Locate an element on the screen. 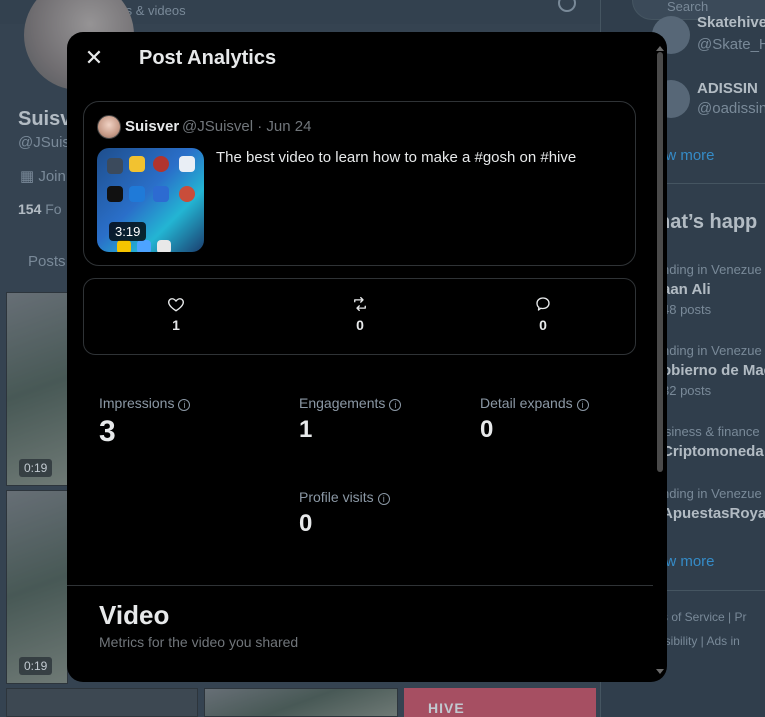  repost-icon is located at coordinates (360, 304).